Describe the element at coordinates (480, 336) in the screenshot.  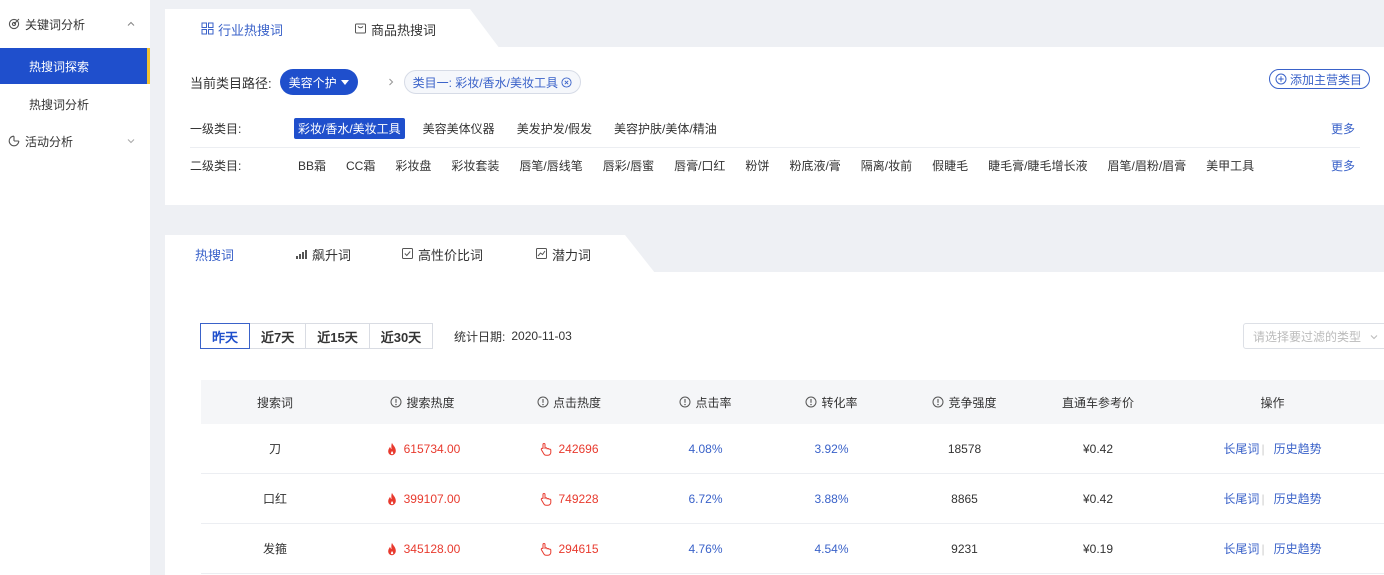
I see `stat-date-label: 统计日期:` at that location.